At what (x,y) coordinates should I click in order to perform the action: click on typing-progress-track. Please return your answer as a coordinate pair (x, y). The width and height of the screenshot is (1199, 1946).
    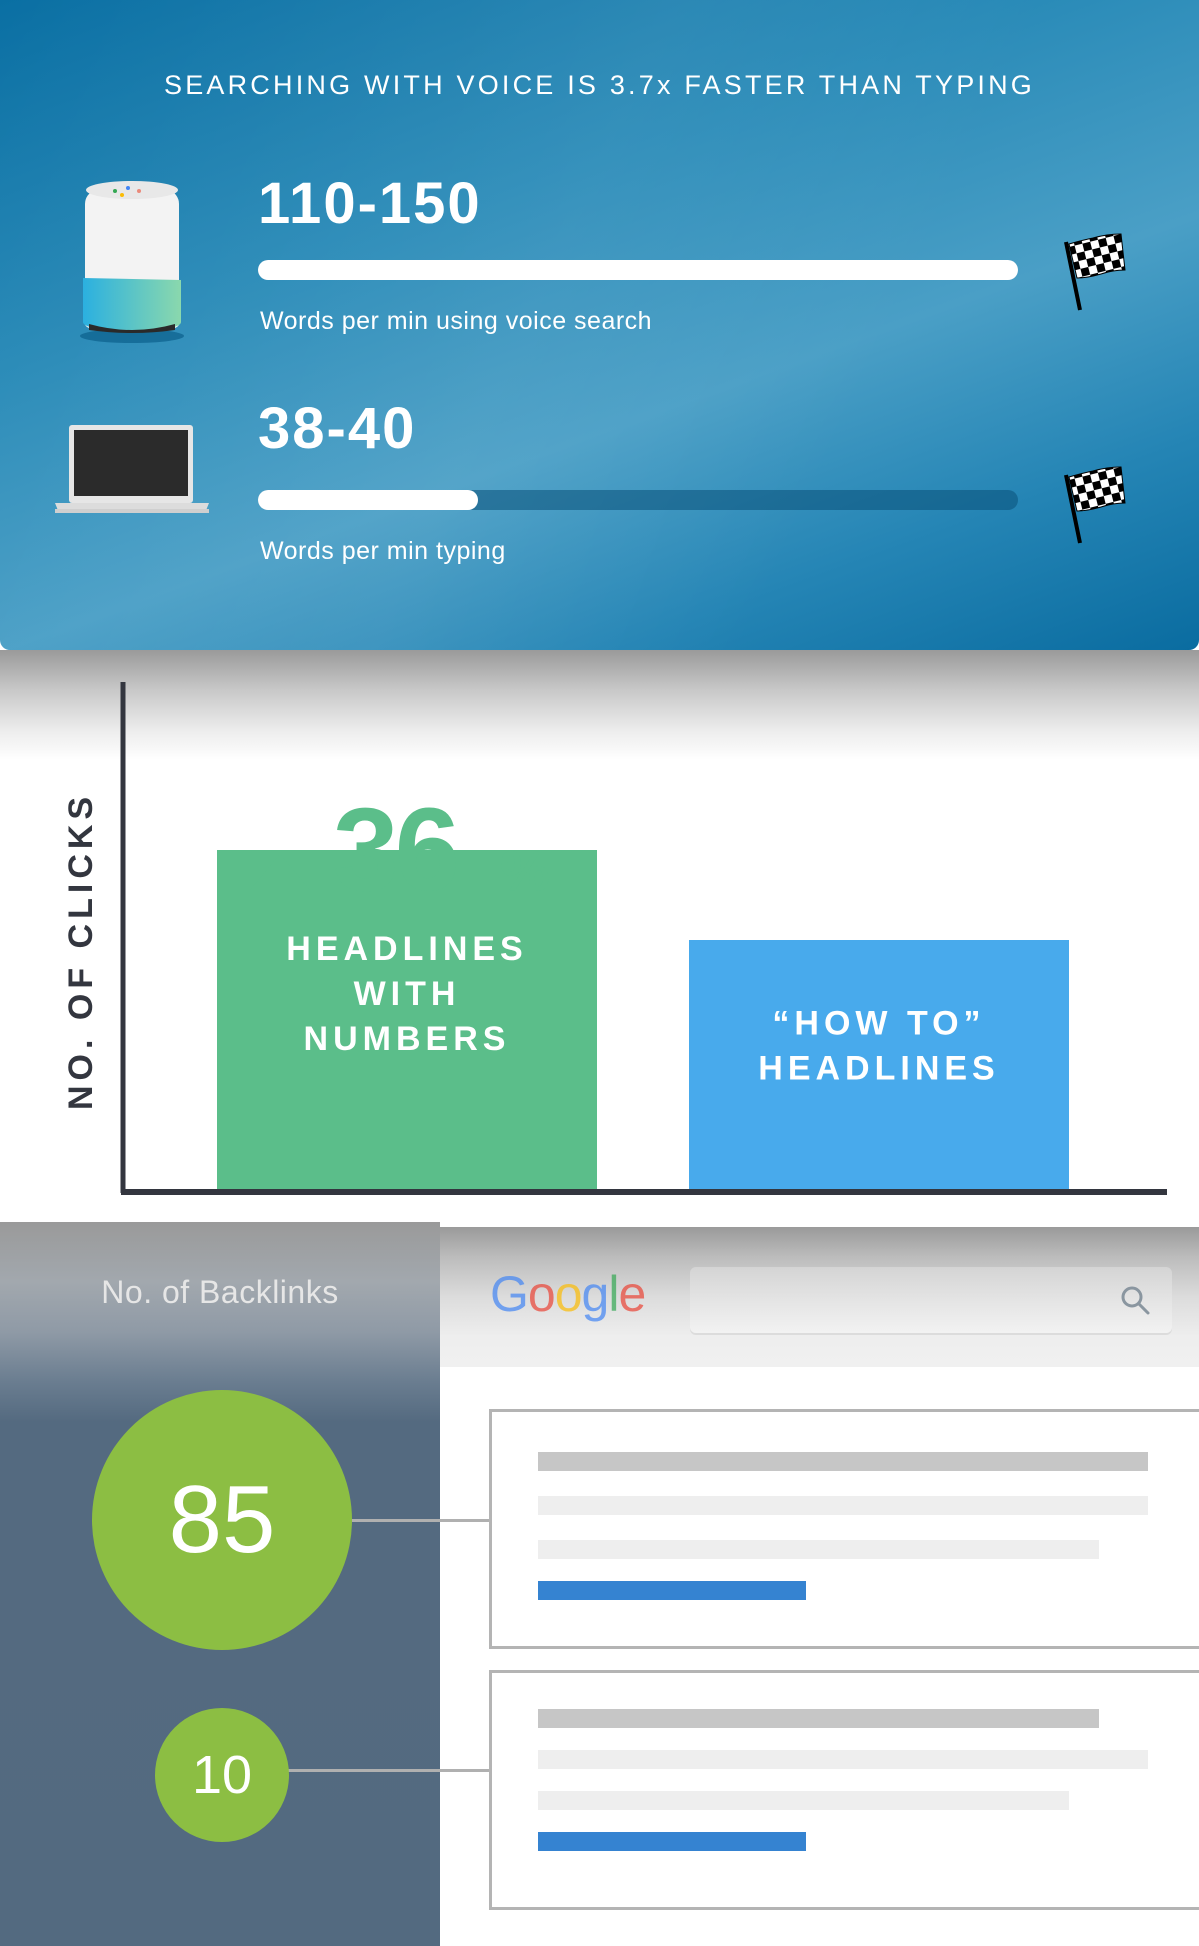
    Looking at the image, I should click on (638, 500).